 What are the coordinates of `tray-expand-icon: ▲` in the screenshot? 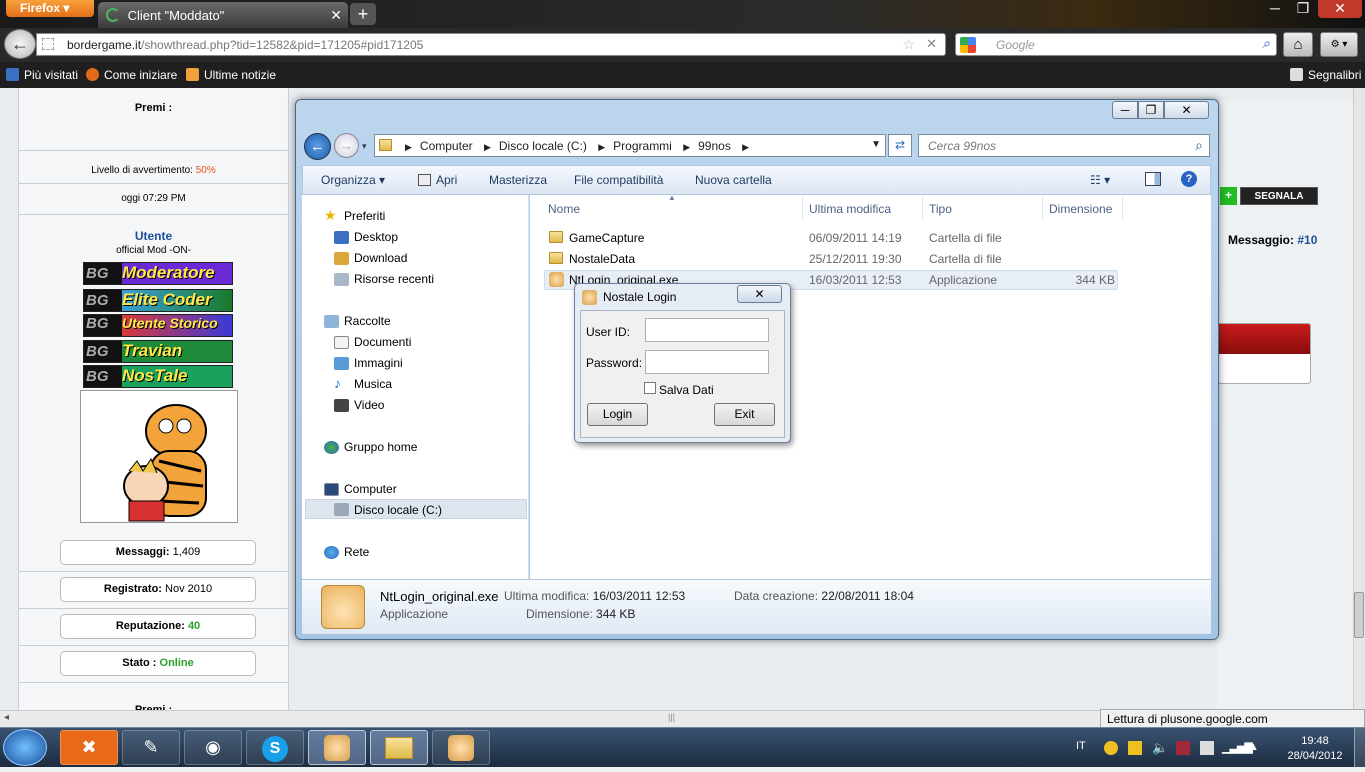 It's located at (1253, 747).